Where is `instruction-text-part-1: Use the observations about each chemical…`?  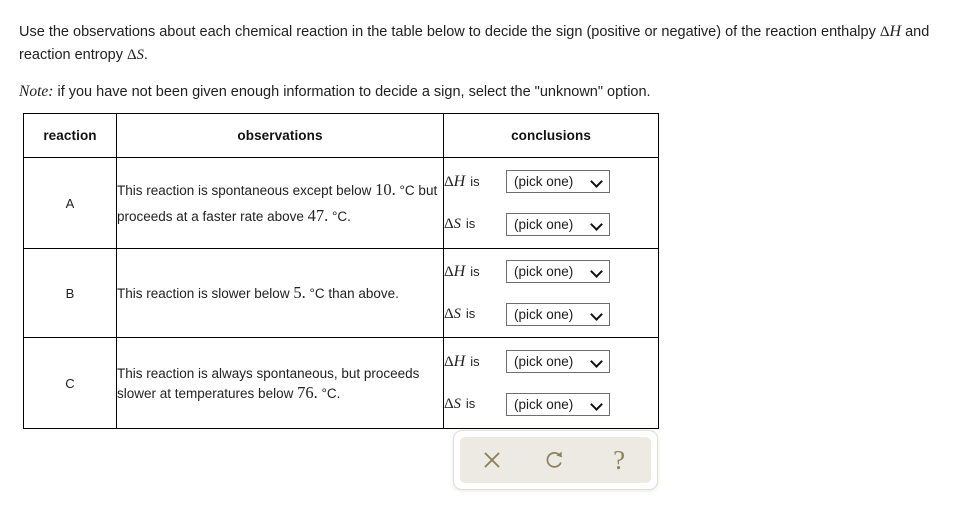 instruction-text-part-1: Use the observations about each chemical… is located at coordinates (449, 31).